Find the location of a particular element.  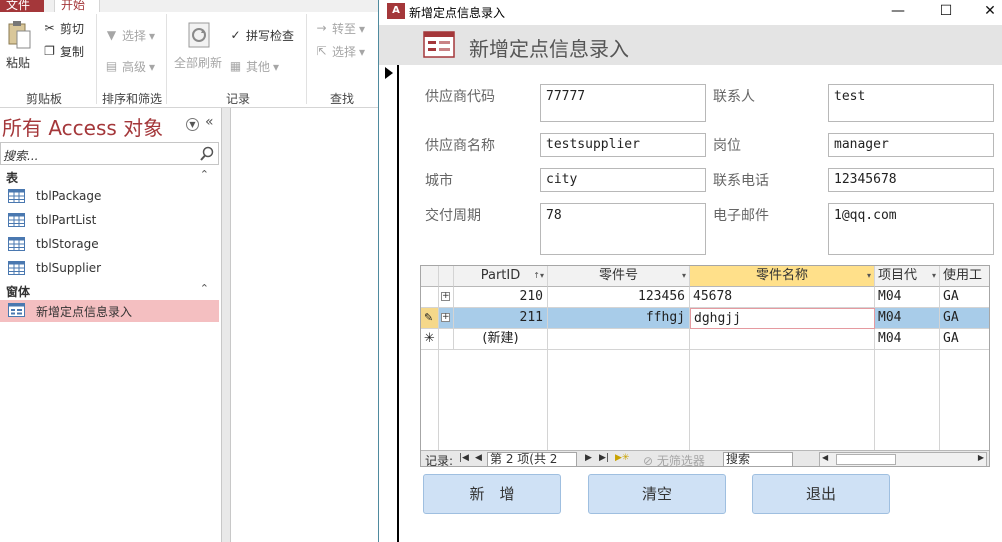

column-header-part-no: 零件号 ▾ is located at coordinates (619, 276).